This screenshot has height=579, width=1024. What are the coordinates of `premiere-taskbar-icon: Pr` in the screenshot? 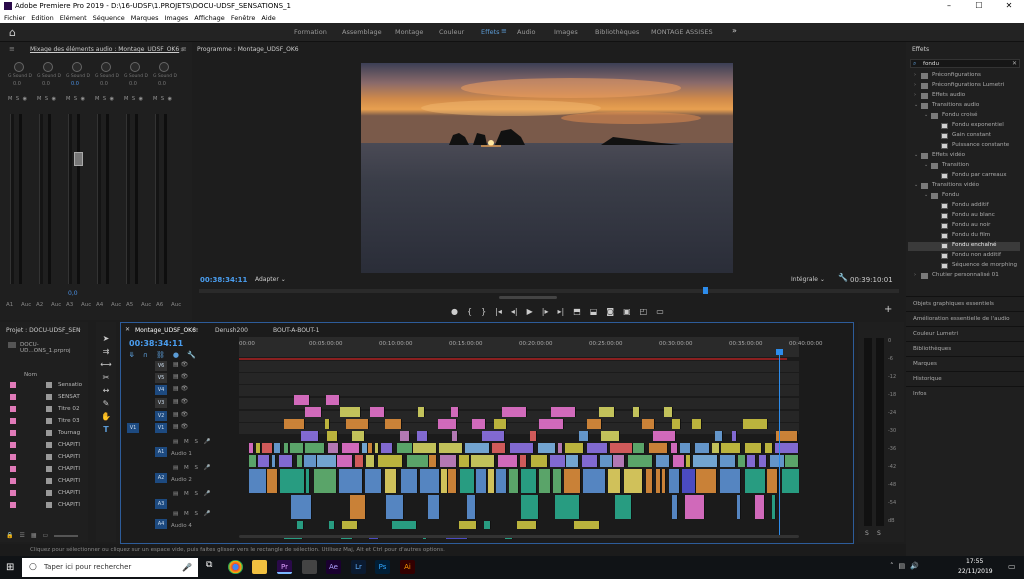 It's located at (284, 567).